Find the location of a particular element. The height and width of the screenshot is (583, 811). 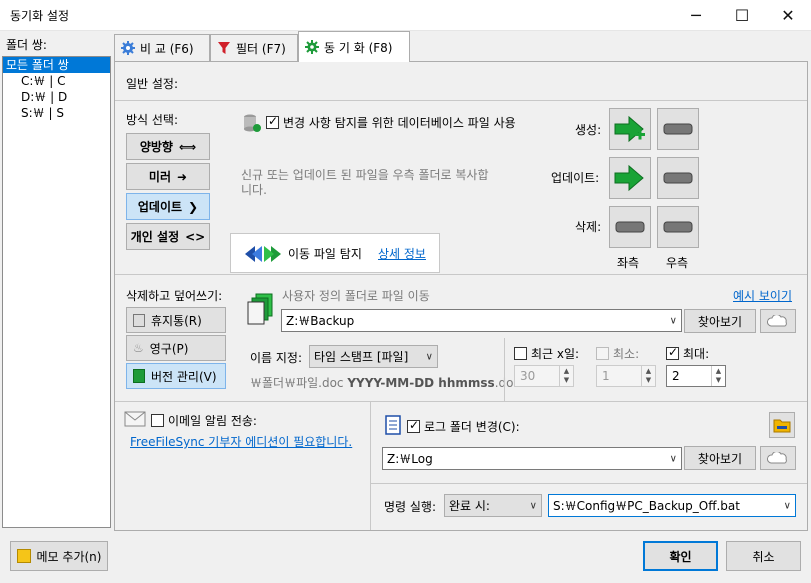

right-arrow-icon: ➜ is located at coordinates (182, 176).